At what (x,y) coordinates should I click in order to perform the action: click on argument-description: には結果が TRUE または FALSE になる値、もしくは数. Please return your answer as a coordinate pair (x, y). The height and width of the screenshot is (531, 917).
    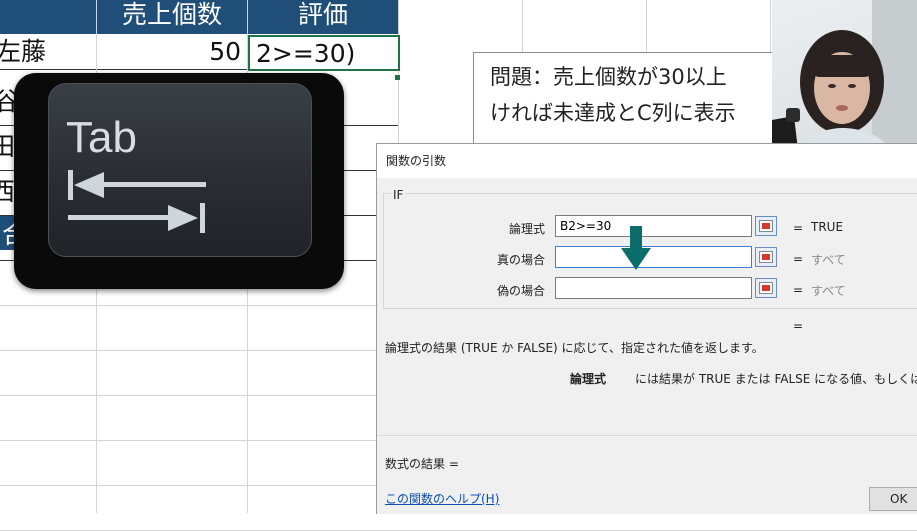
    Looking at the image, I should click on (776, 379).